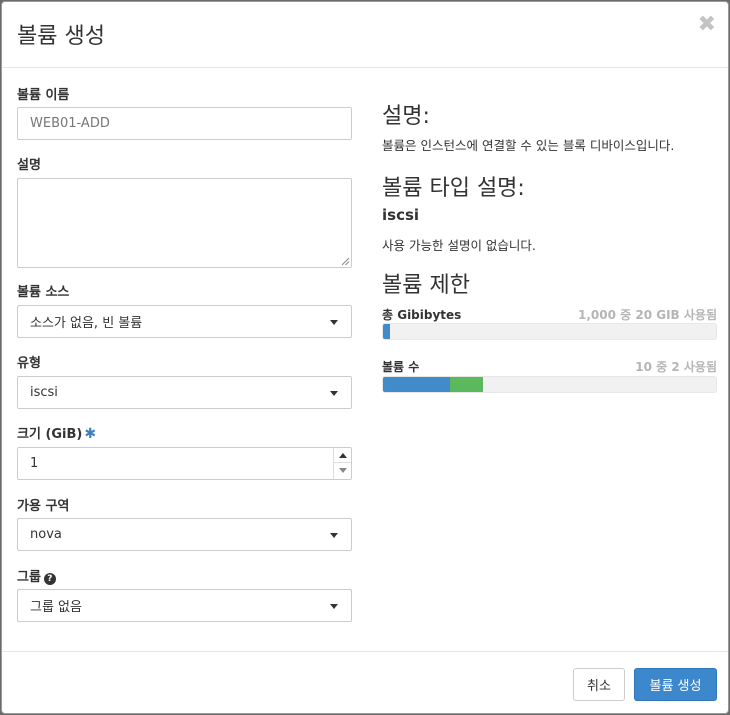  Describe the element at coordinates (61, 36) in the screenshot. I see `modal-title: 볼륨 생성` at that location.